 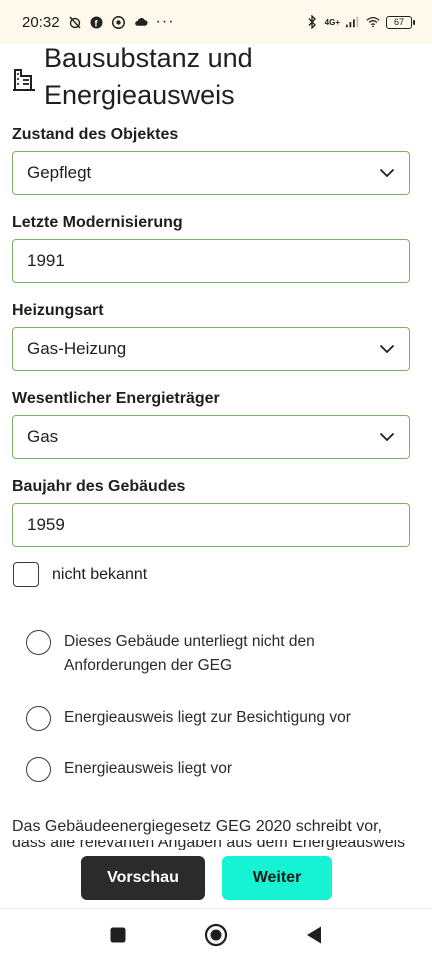 I want to click on home-icon, so click(x=216, y=935).